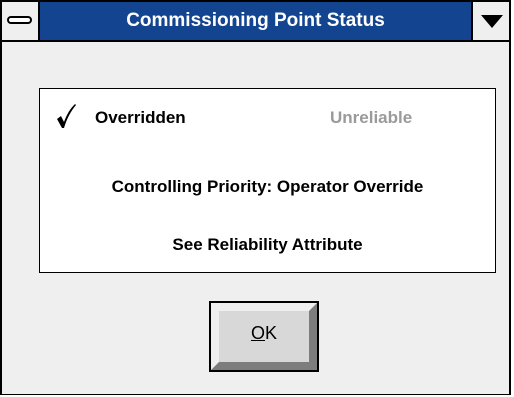 Image resolution: width=514 pixels, height=397 pixels. Describe the element at coordinates (140, 117) in the screenshot. I see `overridden-status: Overridden` at that location.